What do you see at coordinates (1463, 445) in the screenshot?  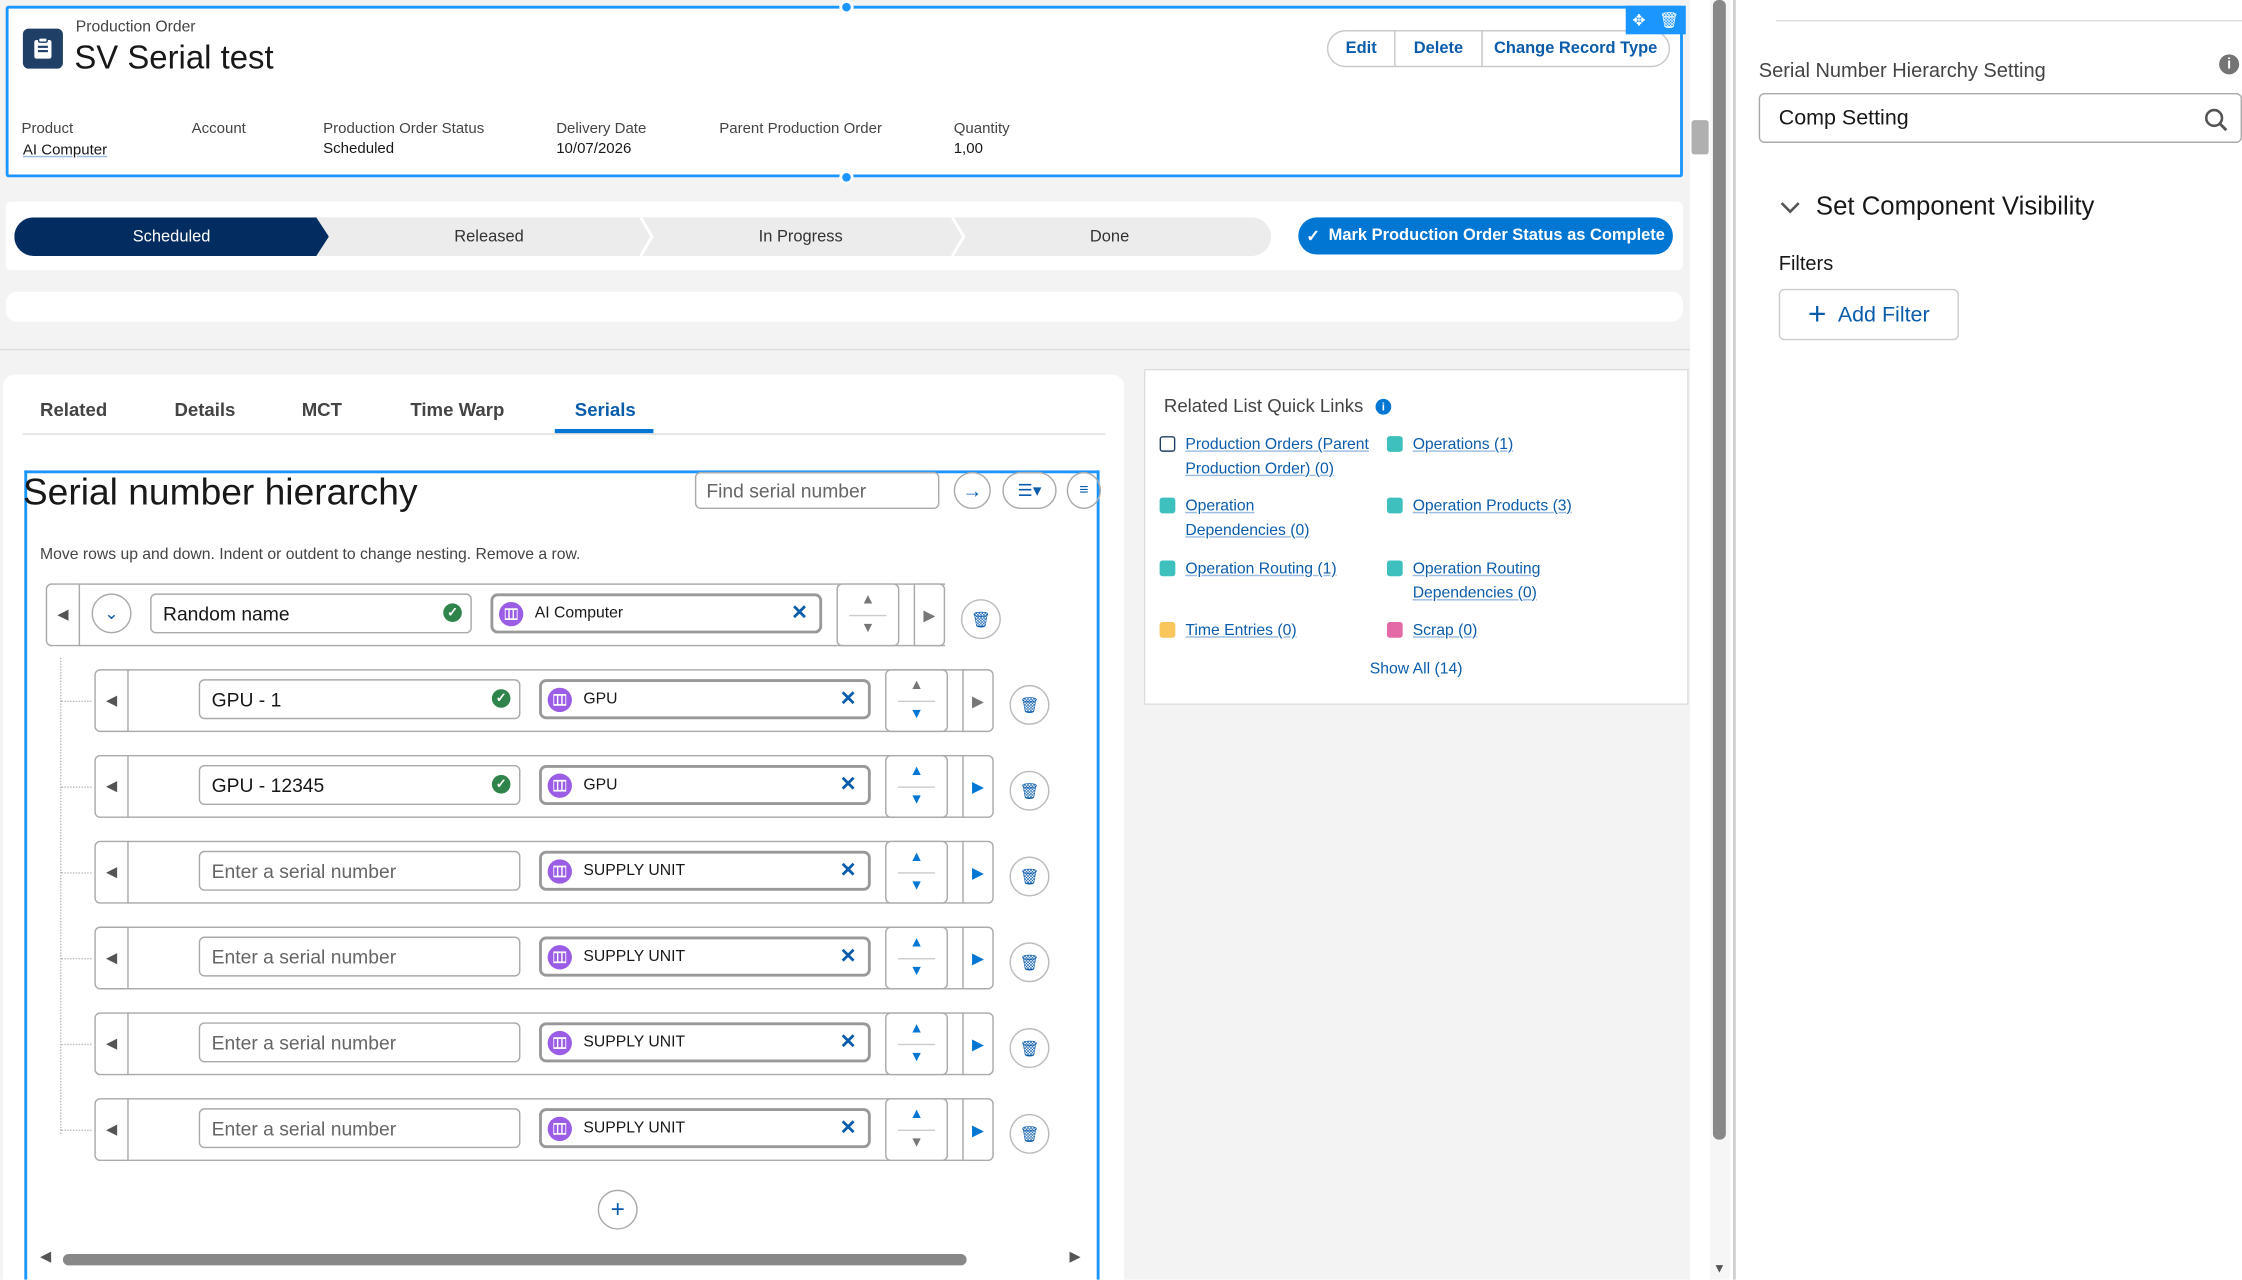 I see `link-operations: Operations (1)` at bounding box center [1463, 445].